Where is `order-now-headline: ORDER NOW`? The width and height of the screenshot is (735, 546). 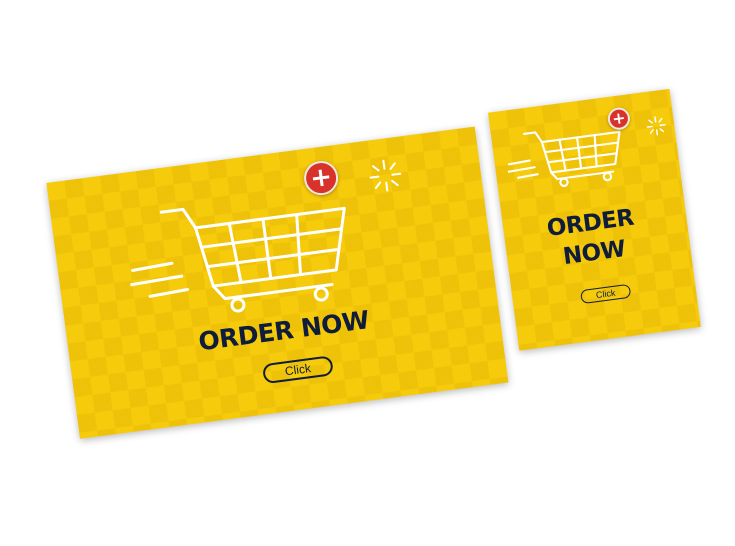 order-now-headline: ORDER NOW is located at coordinates (590, 237).